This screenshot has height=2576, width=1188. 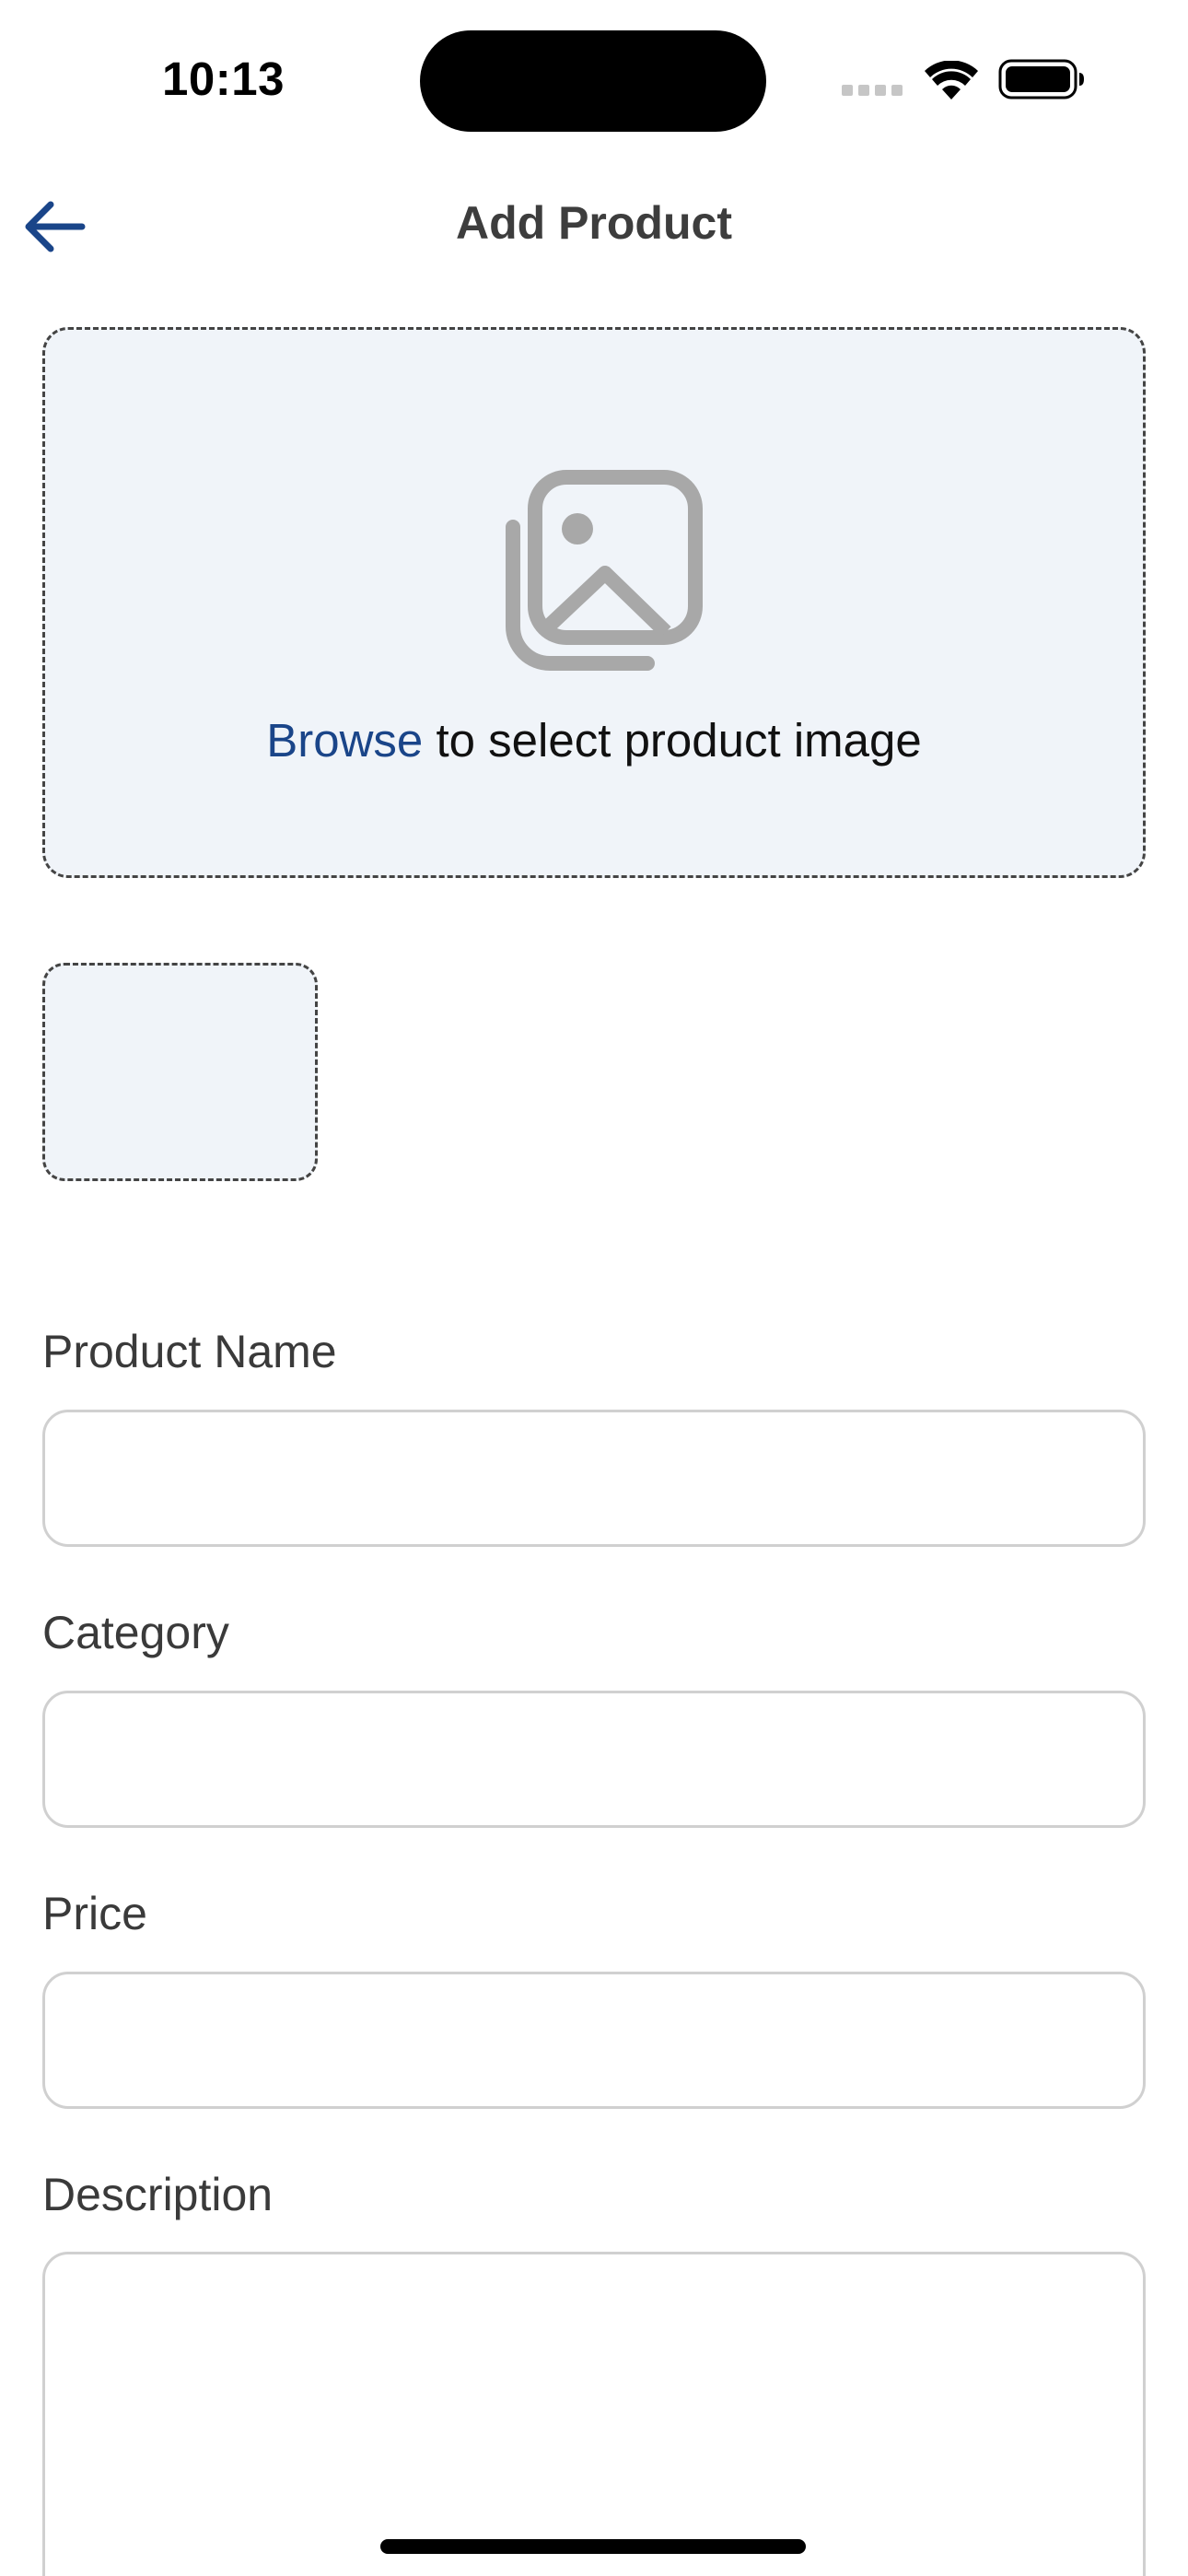 What do you see at coordinates (158, 2194) in the screenshot?
I see `description-label: Description` at bounding box center [158, 2194].